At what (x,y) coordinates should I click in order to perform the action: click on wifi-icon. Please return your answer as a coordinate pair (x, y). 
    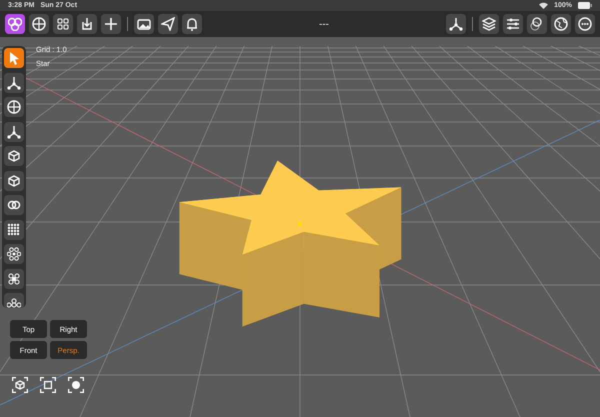
    Looking at the image, I should click on (543, 5).